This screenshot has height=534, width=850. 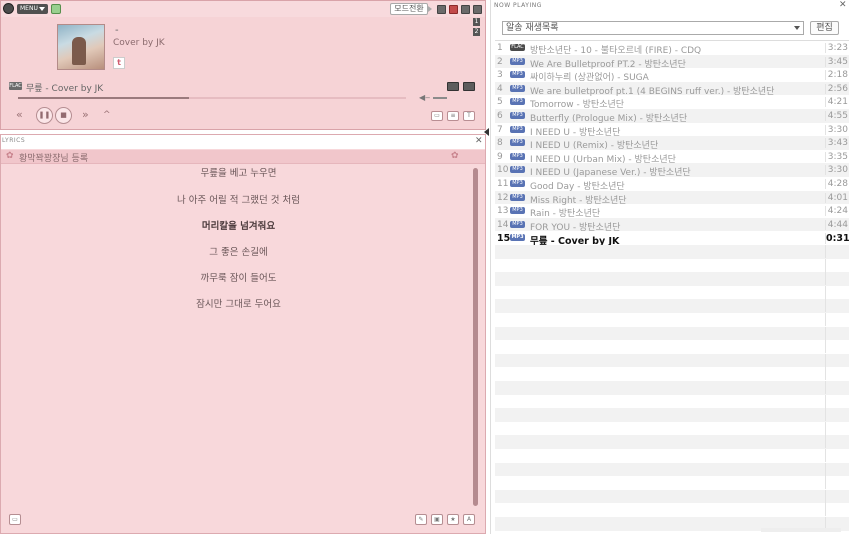 What do you see at coordinates (63, 115) in the screenshot?
I see `stop-button: ■` at bounding box center [63, 115].